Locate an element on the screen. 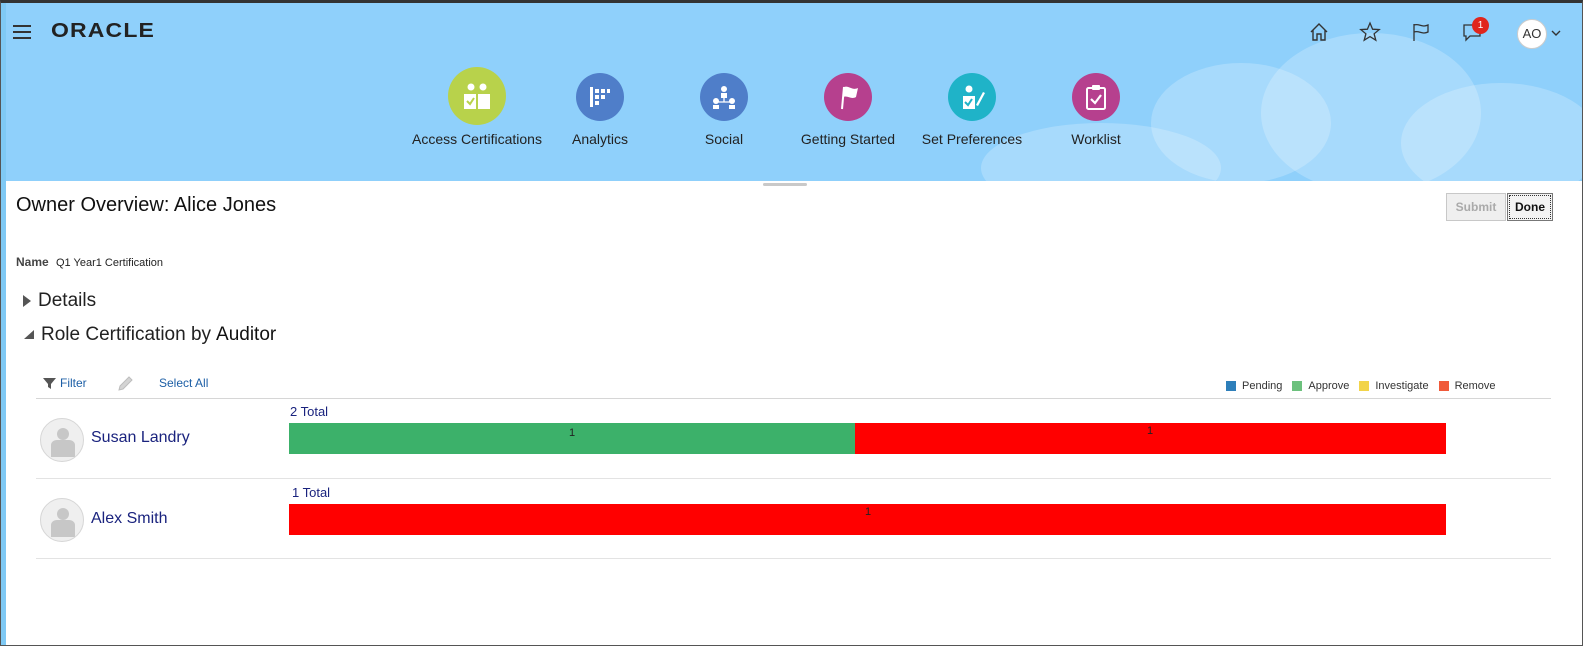 This screenshot has height=646, width=1583. nav-getting-started: Getting Started is located at coordinates (848, 107).